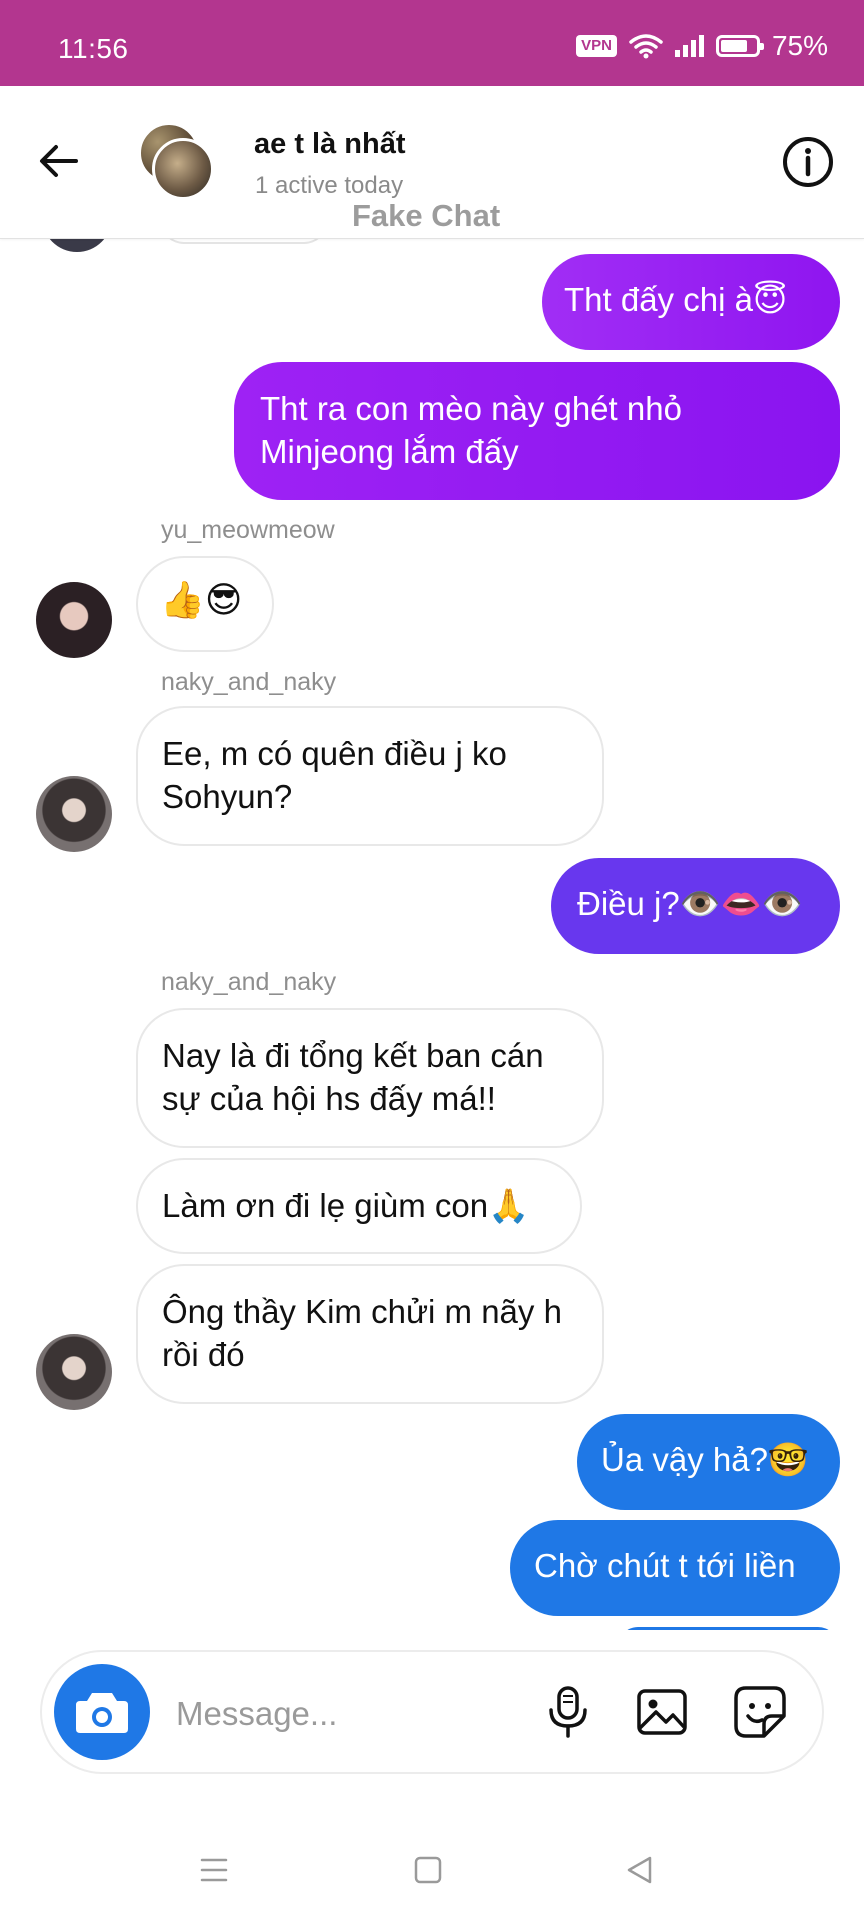 The width and height of the screenshot is (864, 1920). I want to click on sender-name: yu_meowmeow, so click(248, 530).